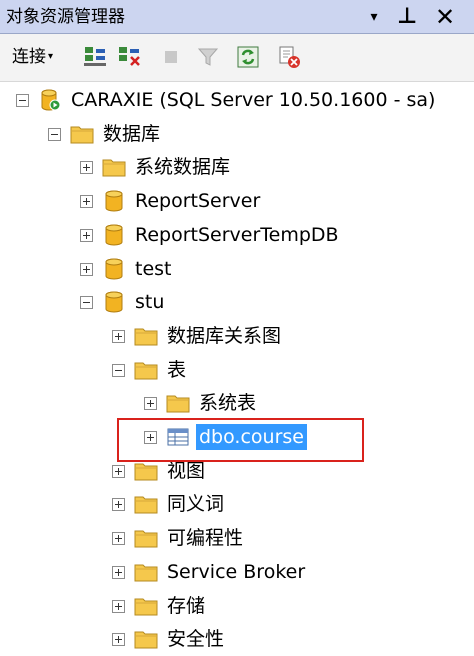 This screenshot has width=474, height=656. I want to click on toolbar: 连接 ▾, so click(237, 58).